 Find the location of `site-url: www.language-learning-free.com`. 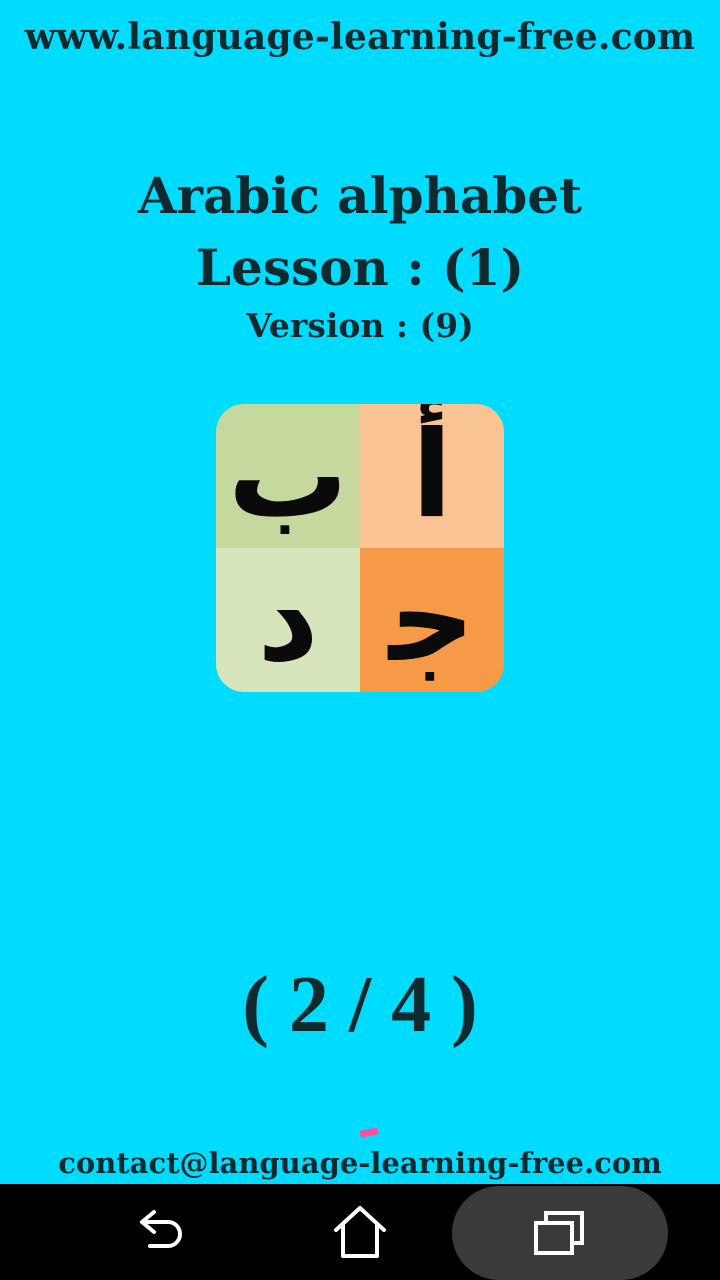

site-url: www.language-learning-free.com is located at coordinates (360, 37).